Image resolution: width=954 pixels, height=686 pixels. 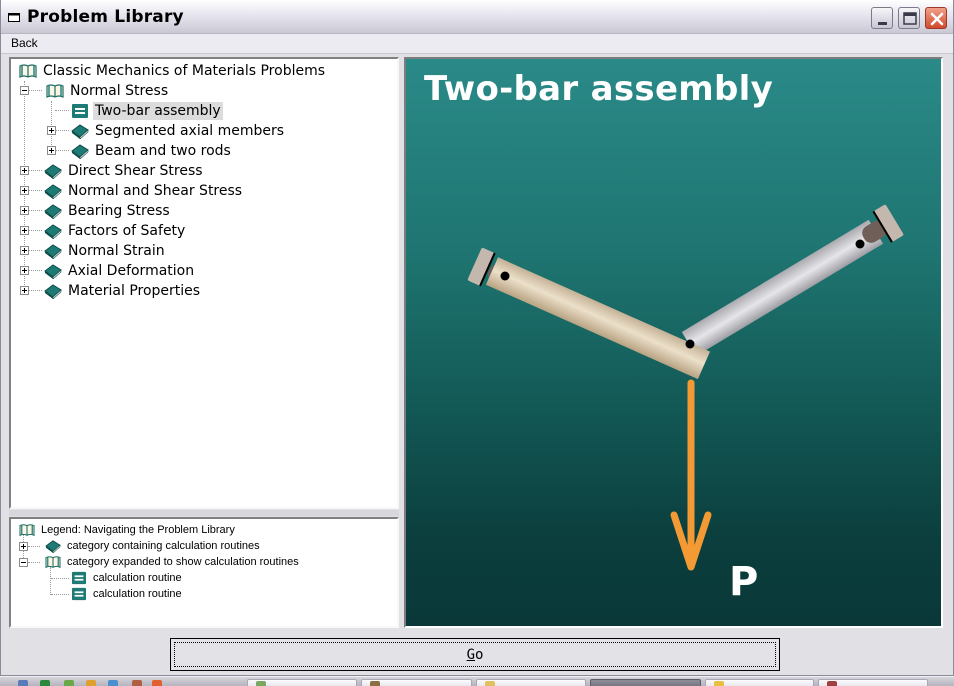 What do you see at coordinates (204, 513) in the screenshot?
I see `panel-splitter` at bounding box center [204, 513].